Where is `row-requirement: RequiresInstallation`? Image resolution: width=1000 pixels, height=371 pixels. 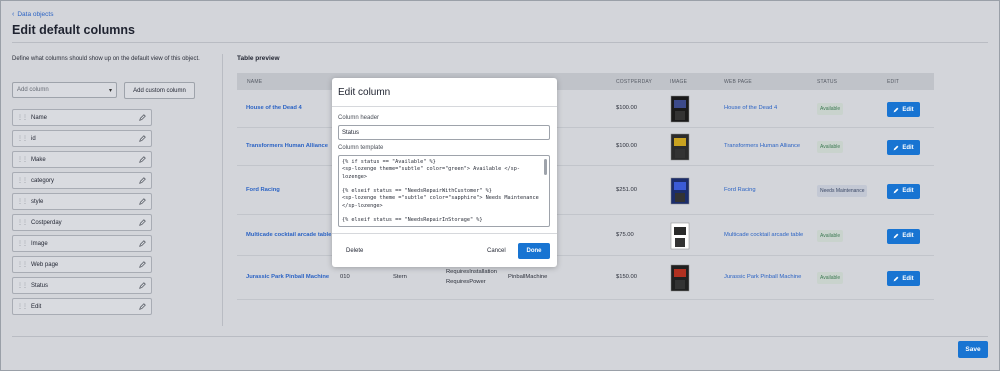 row-requirement: RequiresInstallation is located at coordinates (471, 272).